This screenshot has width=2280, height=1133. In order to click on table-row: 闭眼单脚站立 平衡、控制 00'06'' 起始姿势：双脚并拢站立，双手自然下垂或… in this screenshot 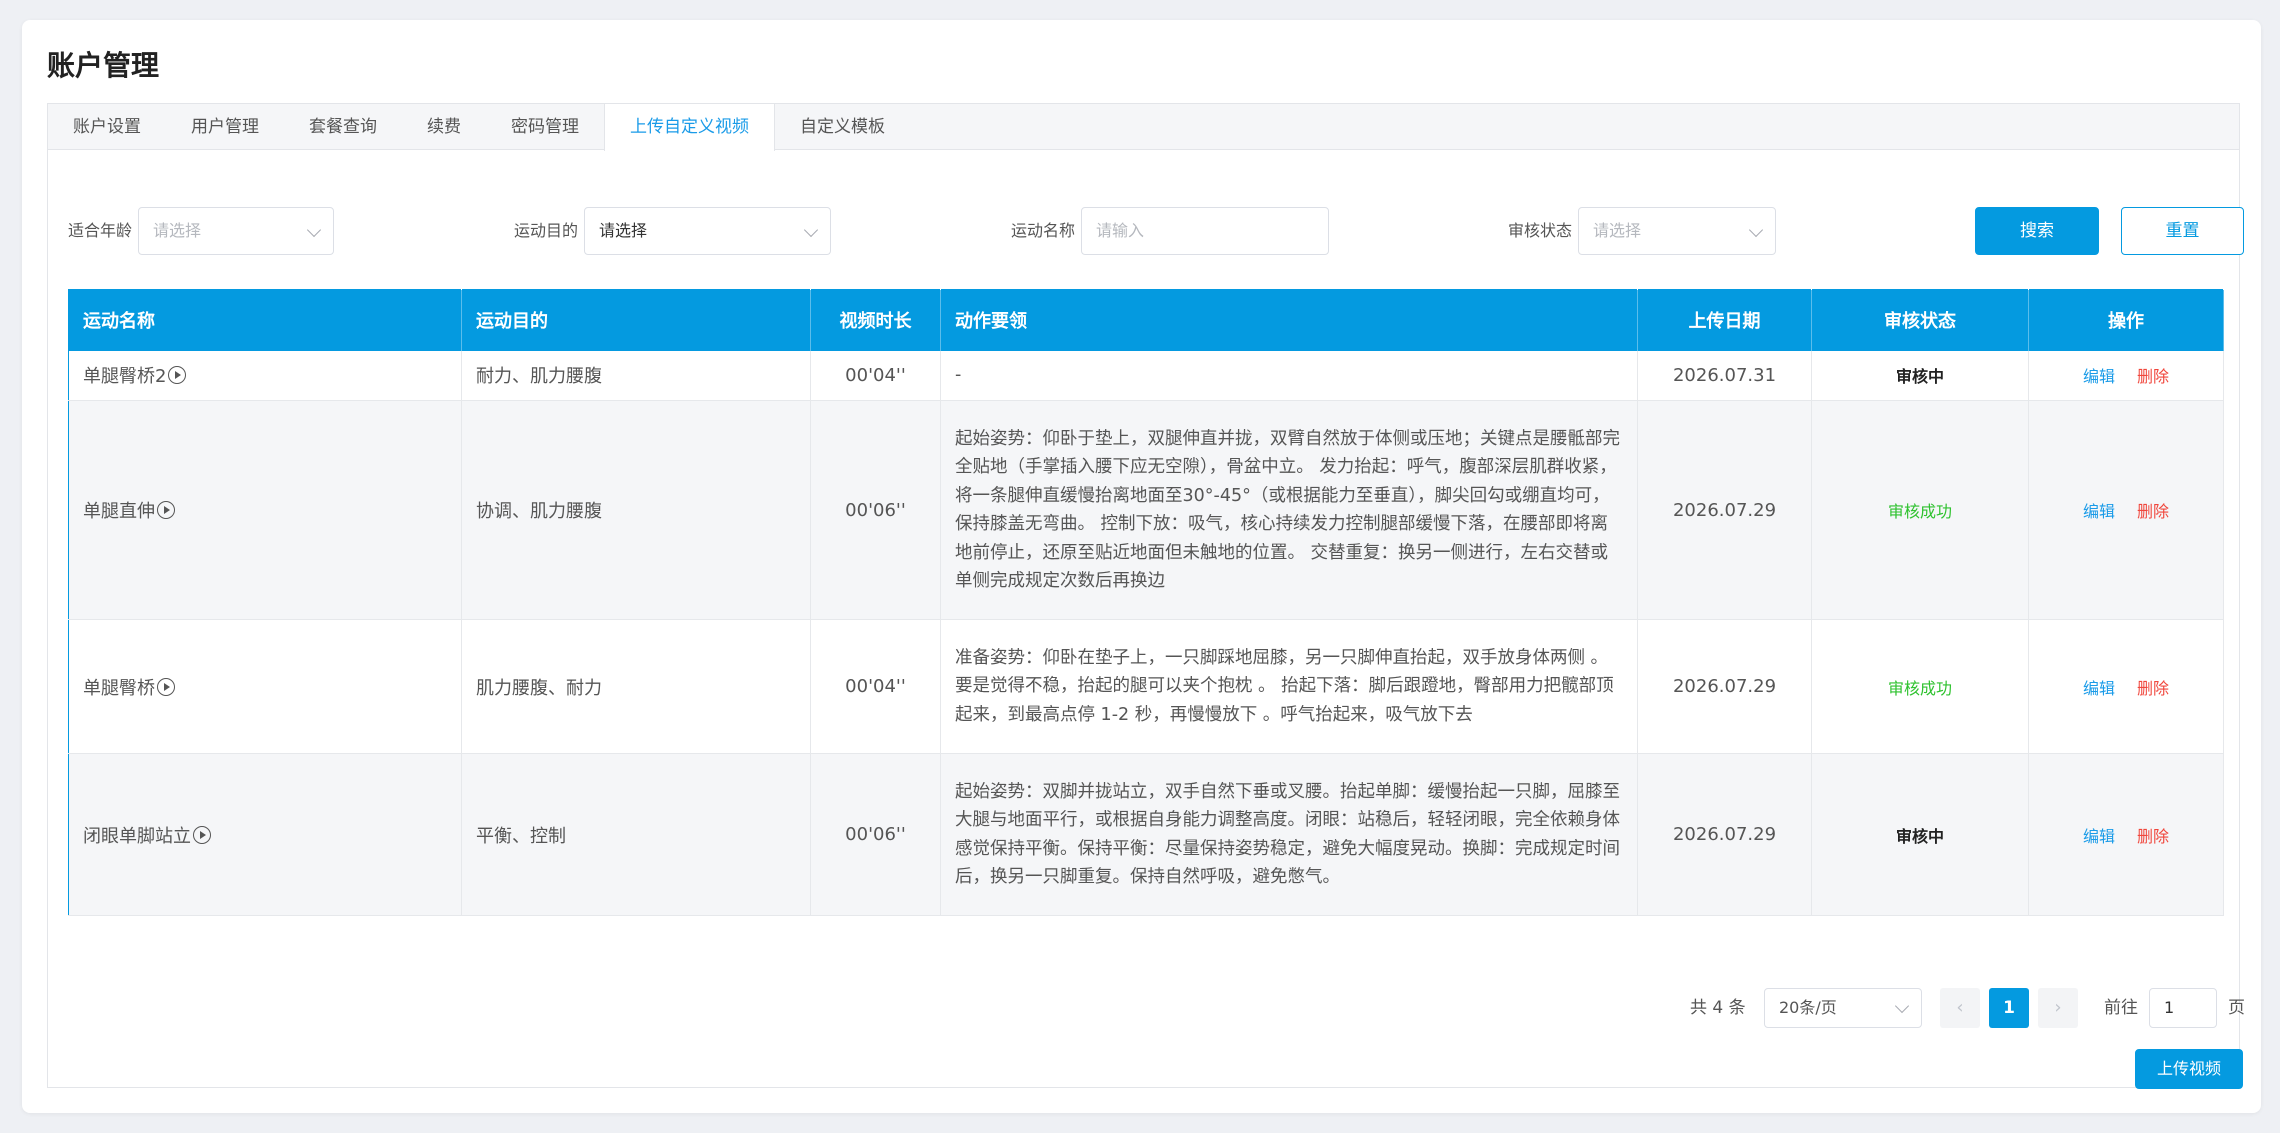, I will do `click(1146, 834)`.